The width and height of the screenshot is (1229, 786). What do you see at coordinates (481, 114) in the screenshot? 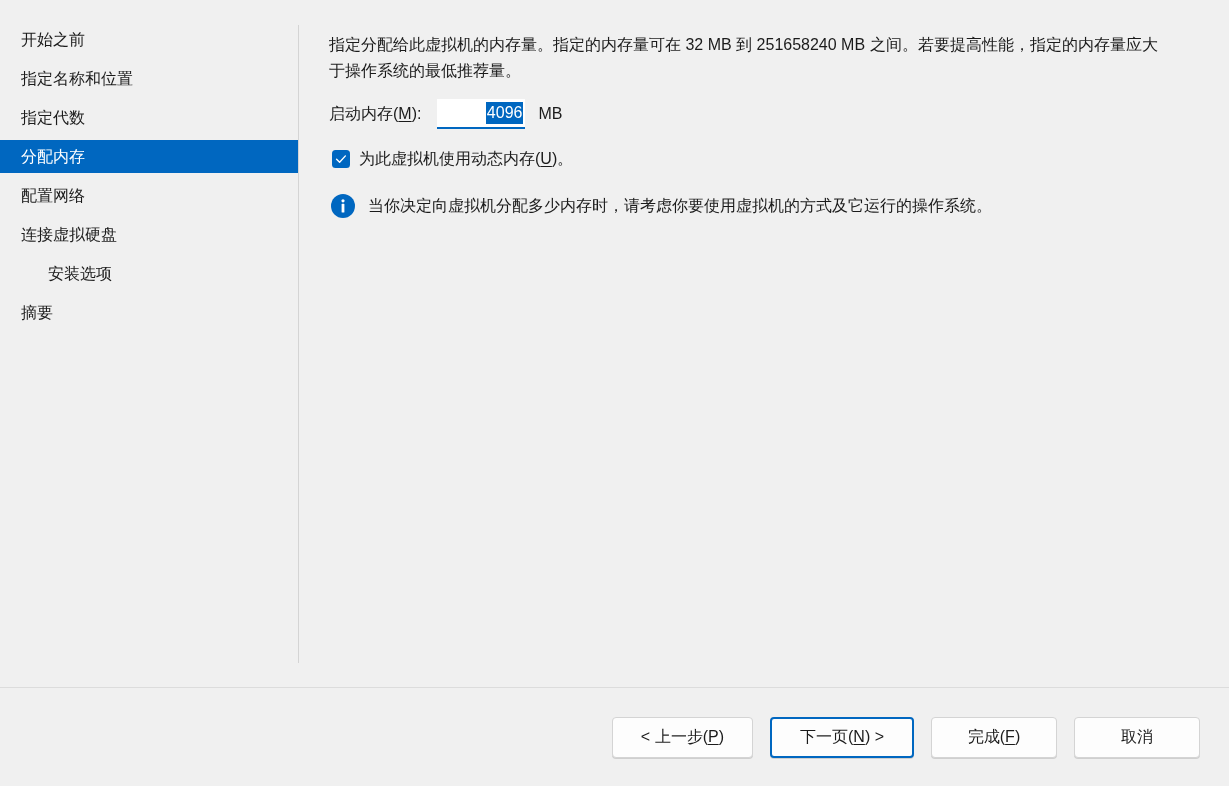
I see `memory-input-field: 4096` at bounding box center [481, 114].